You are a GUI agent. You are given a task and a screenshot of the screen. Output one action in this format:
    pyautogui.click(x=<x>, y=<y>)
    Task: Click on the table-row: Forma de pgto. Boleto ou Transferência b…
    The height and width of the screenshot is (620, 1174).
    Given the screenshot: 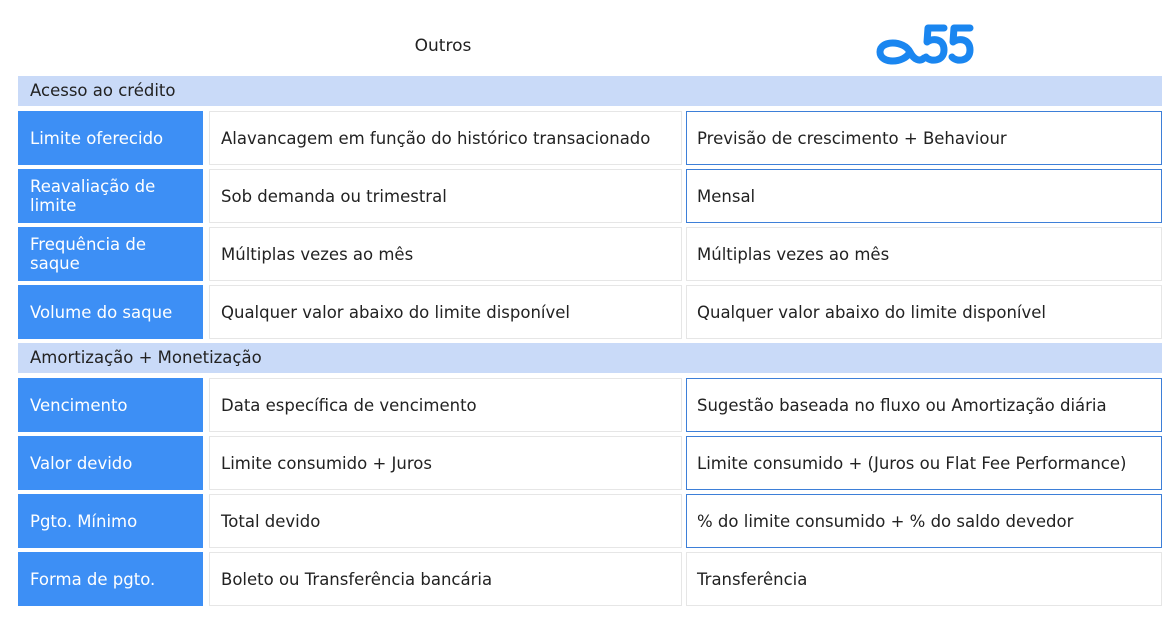 What is the action you would take?
    pyautogui.click(x=590, y=579)
    